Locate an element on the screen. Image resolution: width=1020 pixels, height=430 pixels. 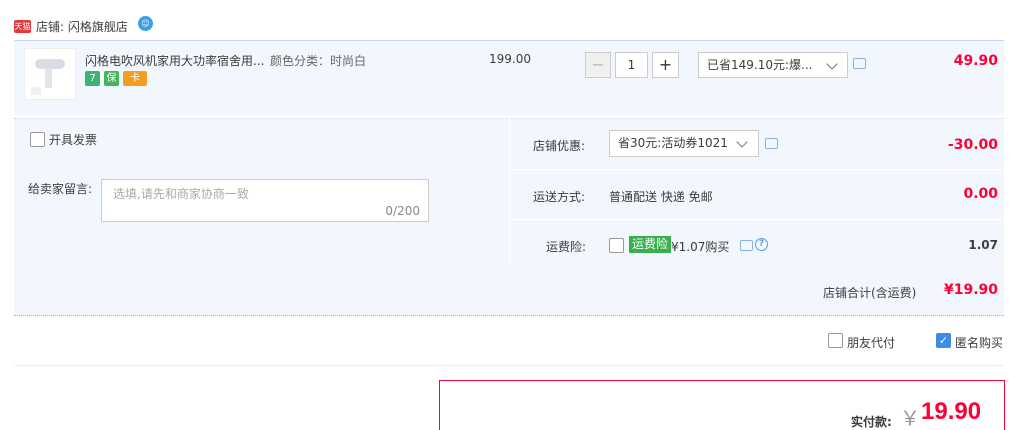
product-sku: 颜色分类：时尚白 is located at coordinates (318, 61).